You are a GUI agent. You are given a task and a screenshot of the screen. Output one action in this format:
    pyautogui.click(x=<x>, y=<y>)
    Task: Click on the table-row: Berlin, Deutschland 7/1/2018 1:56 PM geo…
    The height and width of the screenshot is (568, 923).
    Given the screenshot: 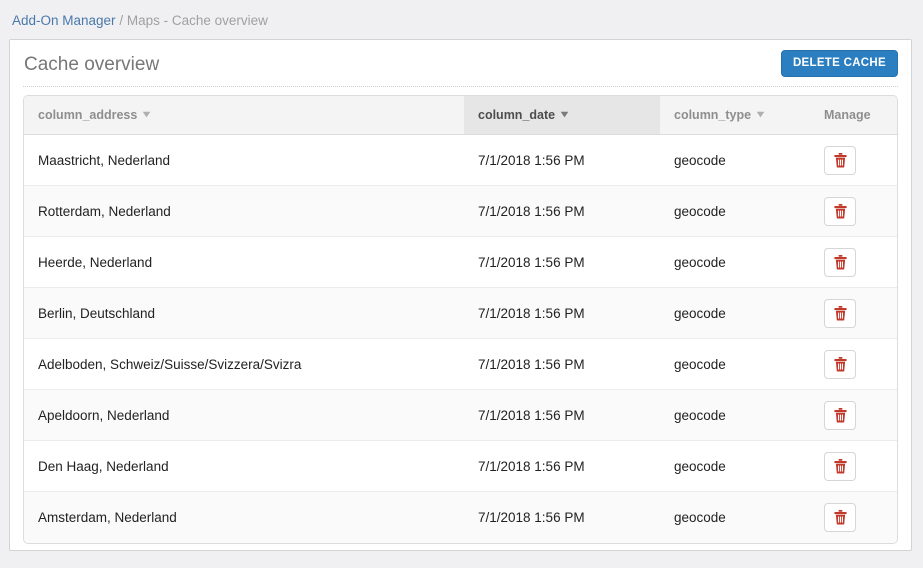 What is the action you would take?
    pyautogui.click(x=460, y=313)
    